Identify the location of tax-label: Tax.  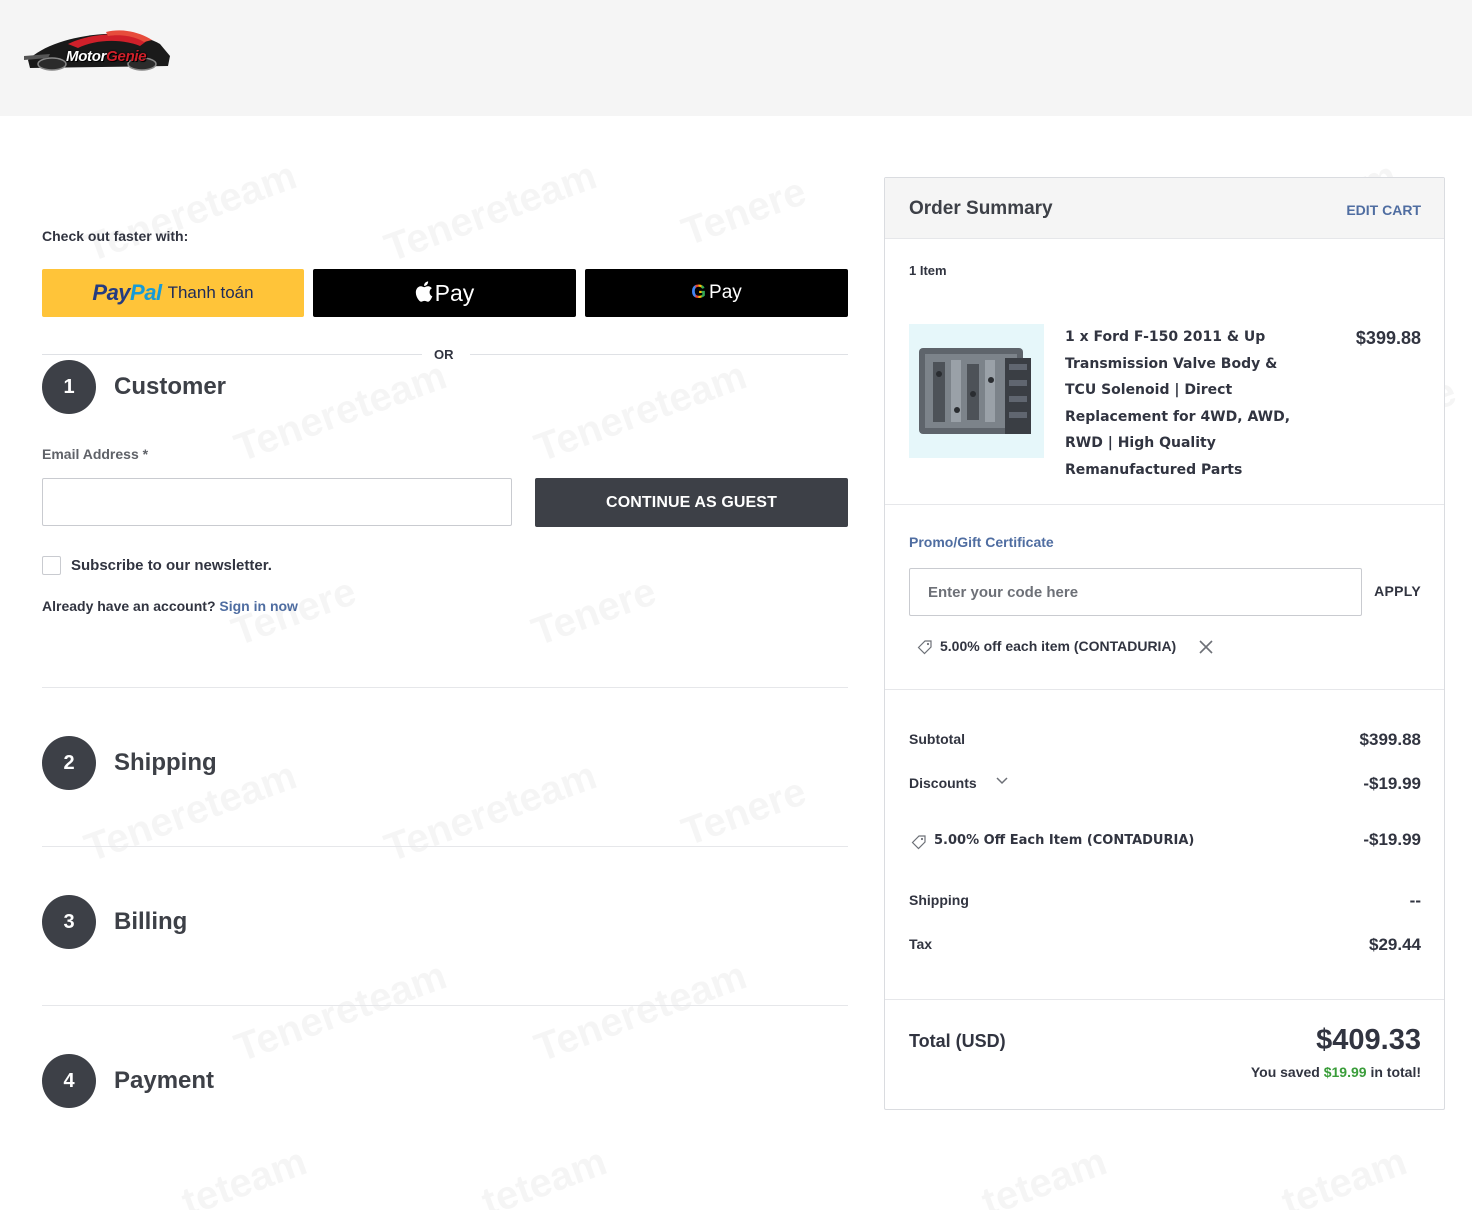
(921, 944).